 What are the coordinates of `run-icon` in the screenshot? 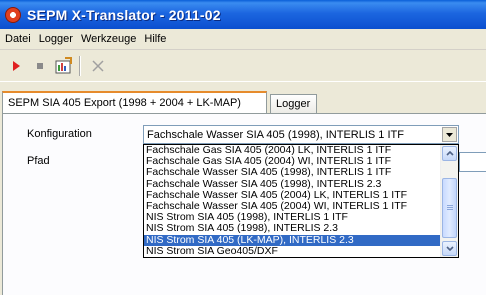 It's located at (16, 65).